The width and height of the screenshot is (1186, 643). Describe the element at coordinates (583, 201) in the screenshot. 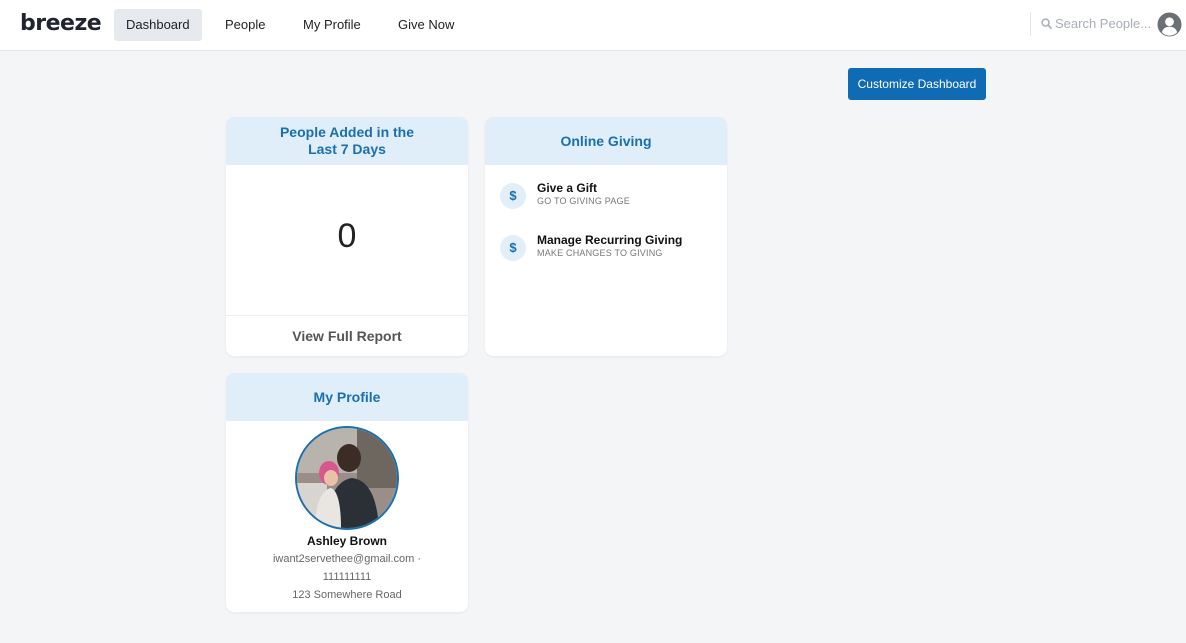

I see `give-a-gift-subtitle: GO TO GIVING PAGE` at that location.